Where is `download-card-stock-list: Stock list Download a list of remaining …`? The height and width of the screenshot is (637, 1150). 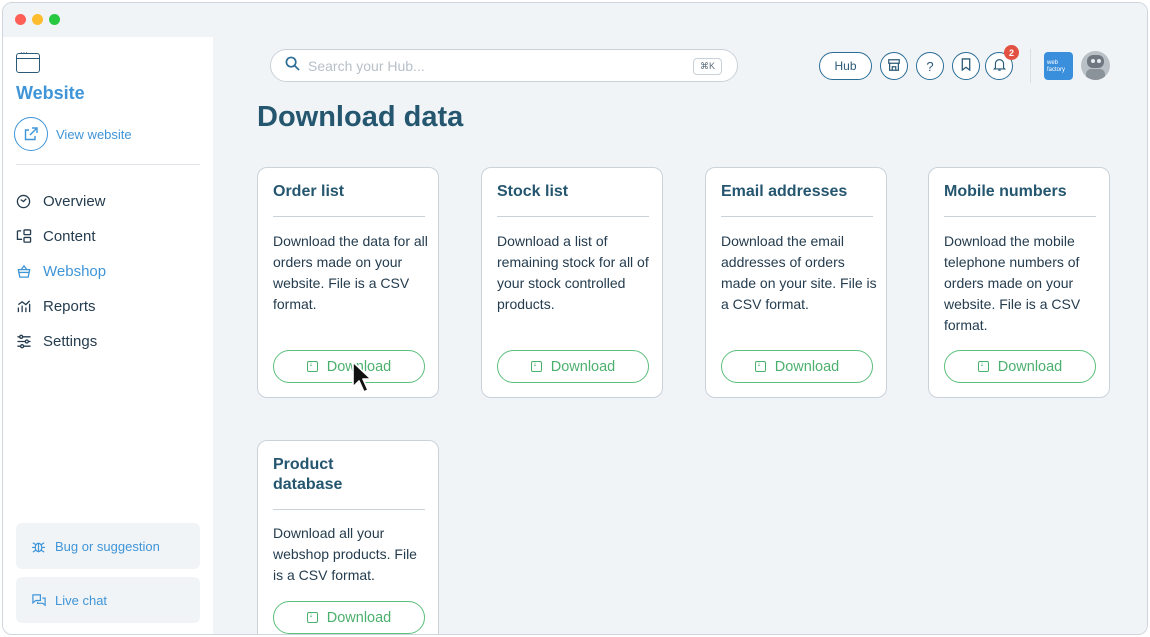 download-card-stock-list: Stock list Download a list of remaining … is located at coordinates (572, 282).